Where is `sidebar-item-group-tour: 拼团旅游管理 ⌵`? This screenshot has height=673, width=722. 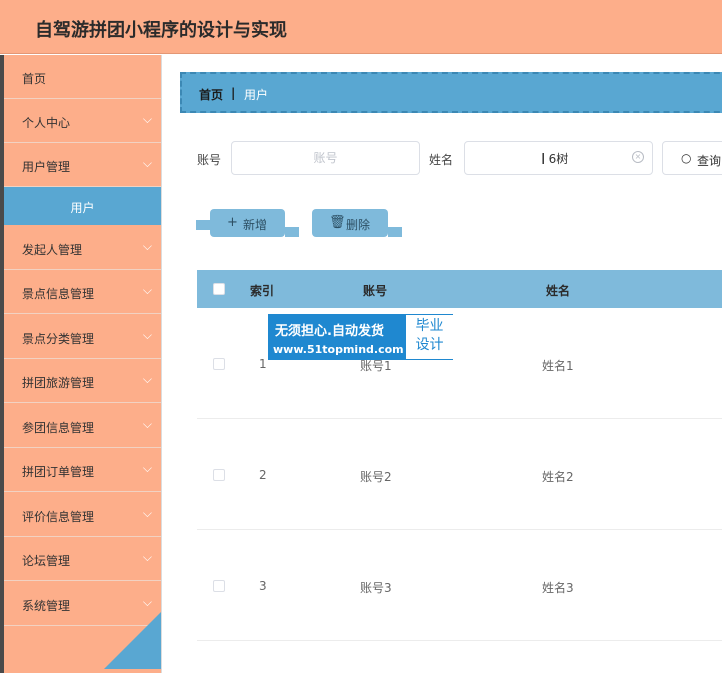
sidebar-item-group-tour: 拼团旅游管理 ⌵ is located at coordinates (82, 381).